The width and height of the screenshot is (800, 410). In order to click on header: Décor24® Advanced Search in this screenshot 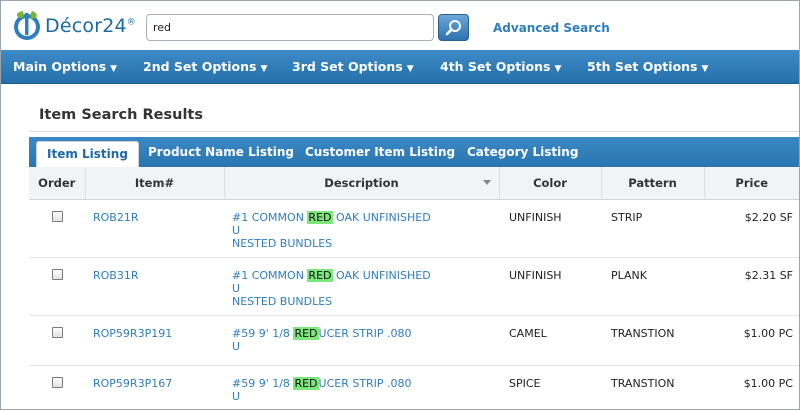, I will do `click(400, 25)`.